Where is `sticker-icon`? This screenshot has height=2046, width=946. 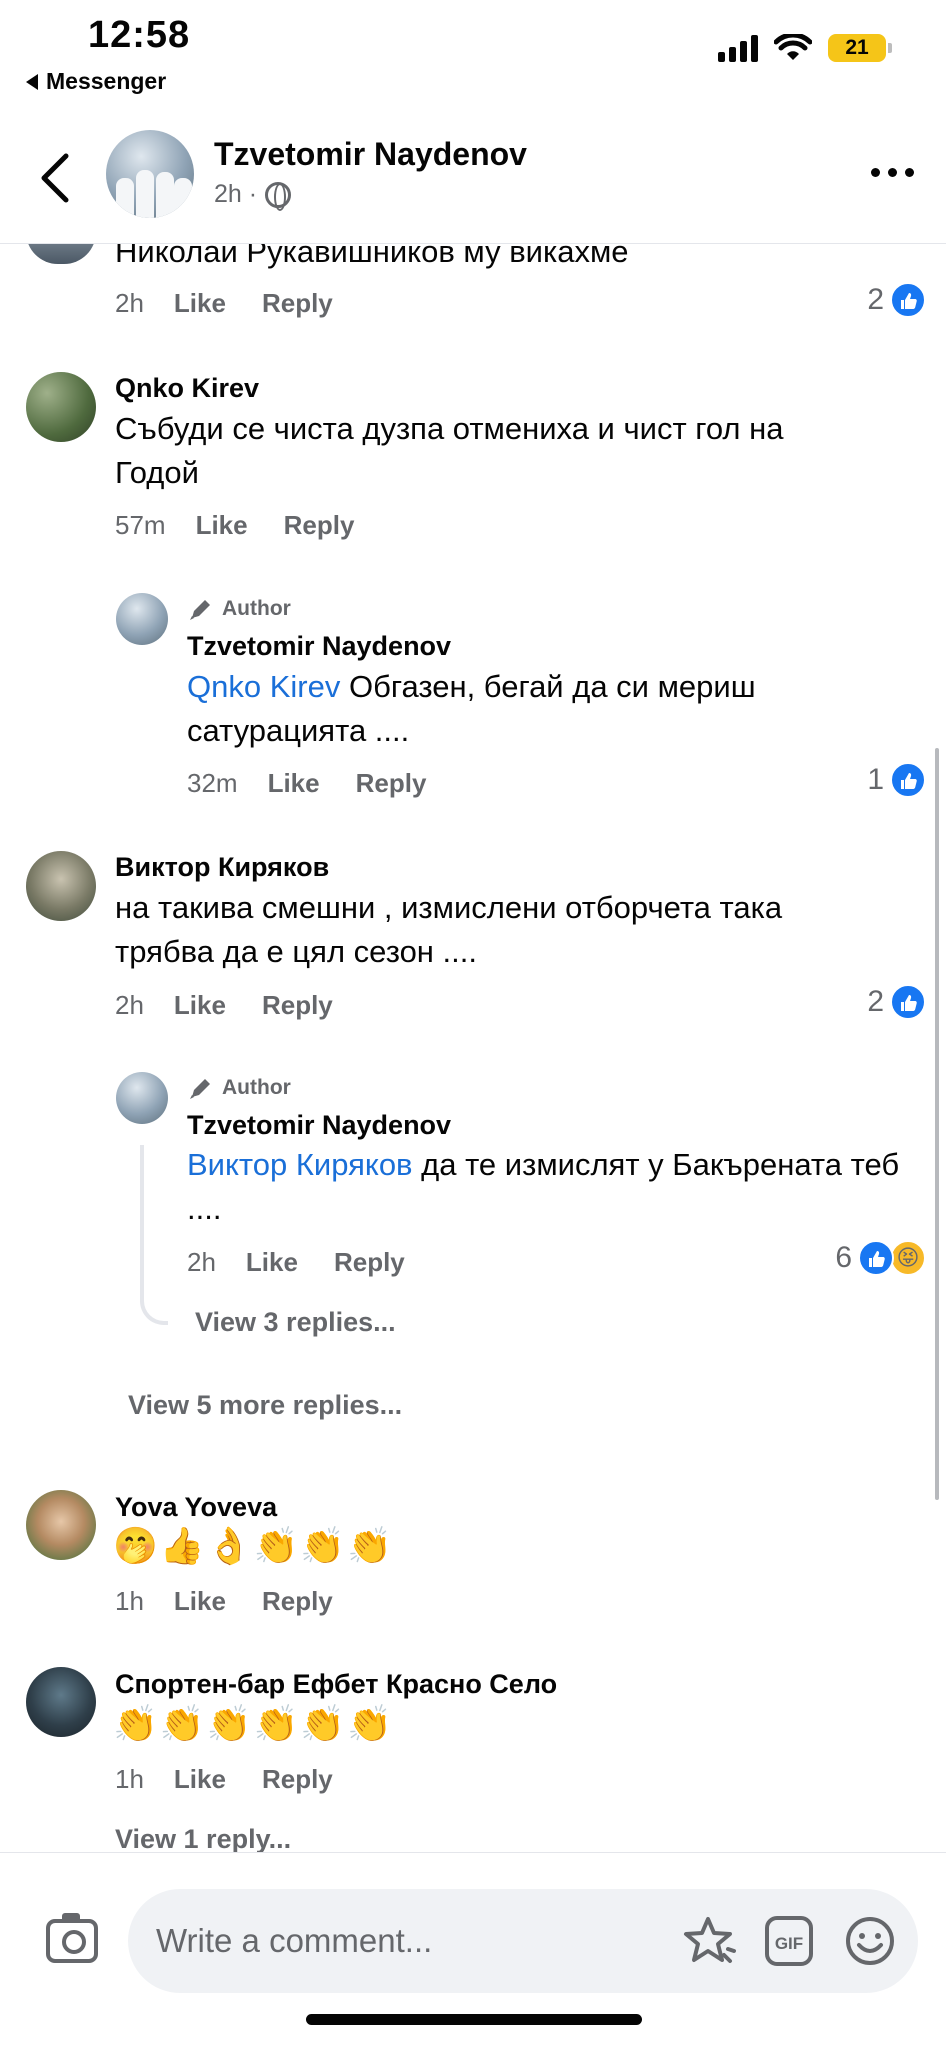
sticker-icon is located at coordinates (710, 1942).